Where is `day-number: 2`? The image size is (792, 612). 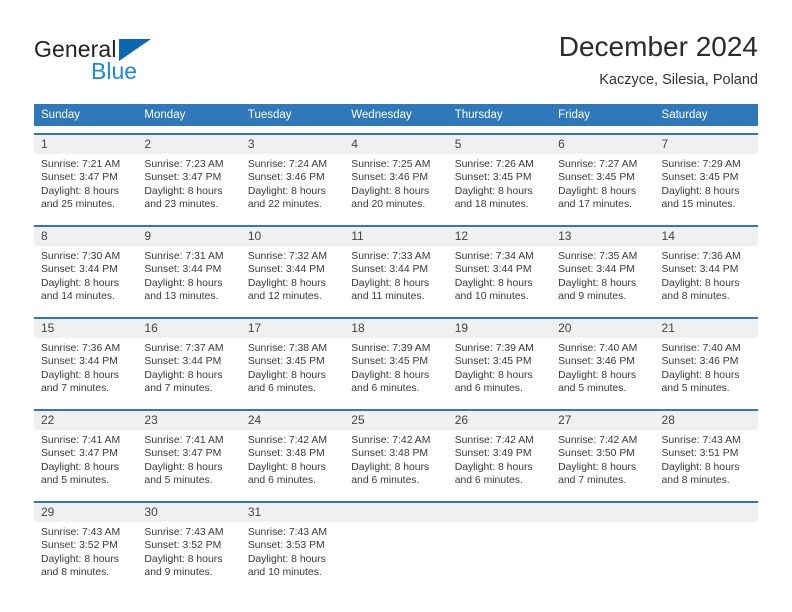 day-number: 2 is located at coordinates (148, 144).